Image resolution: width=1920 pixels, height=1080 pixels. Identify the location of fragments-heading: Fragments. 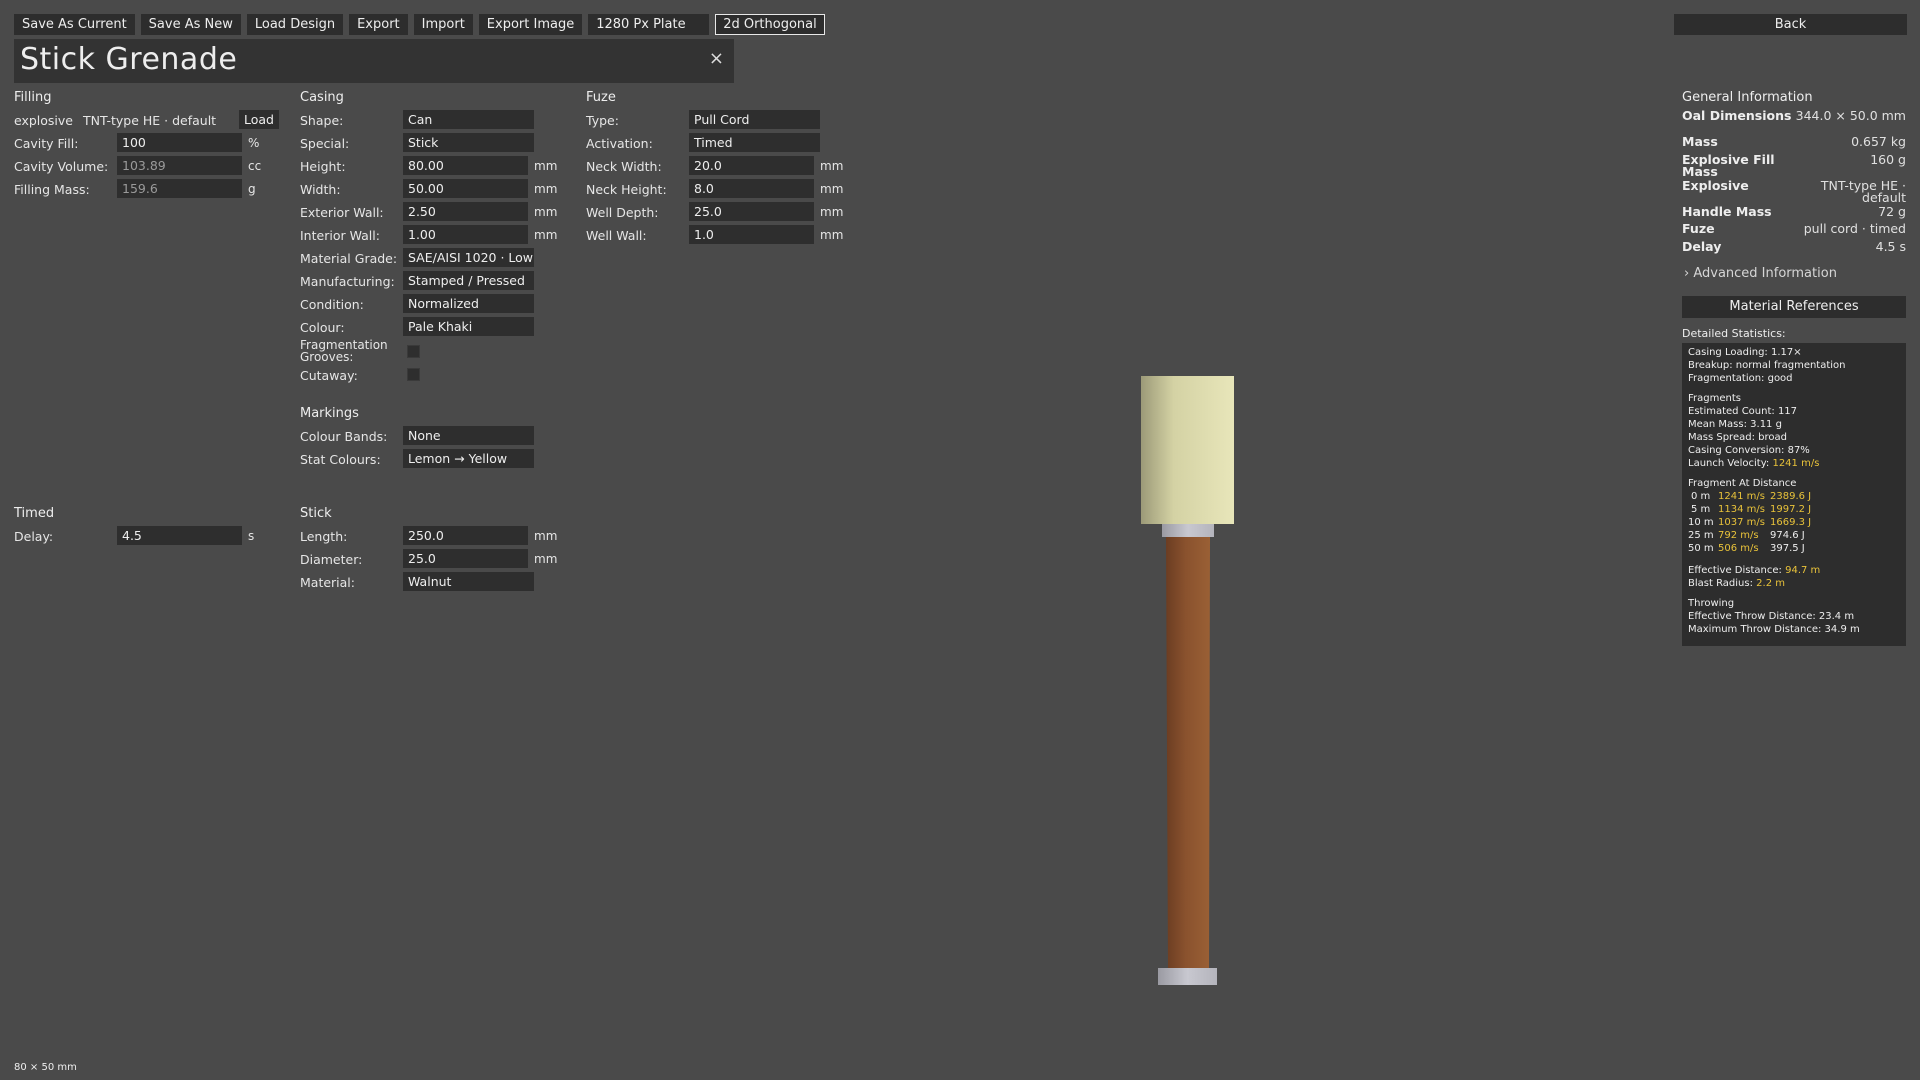
(1714, 398).